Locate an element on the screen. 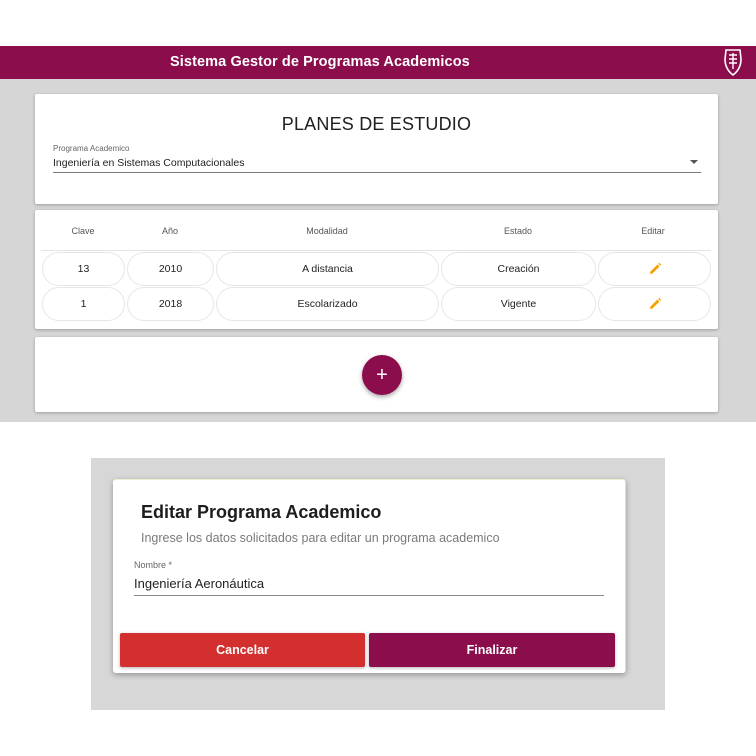  cell-modalidad: Escolarizado is located at coordinates (327, 304).